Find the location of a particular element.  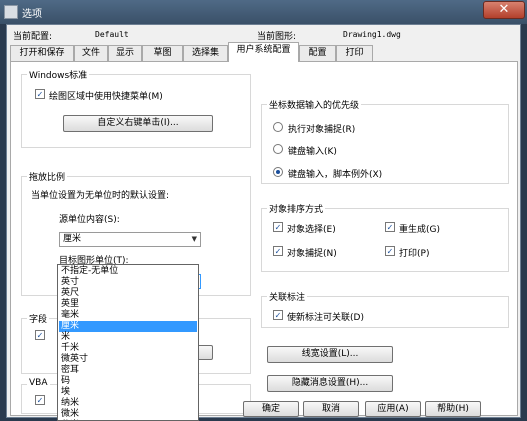

window-title: 选项 is located at coordinates (32, 14).